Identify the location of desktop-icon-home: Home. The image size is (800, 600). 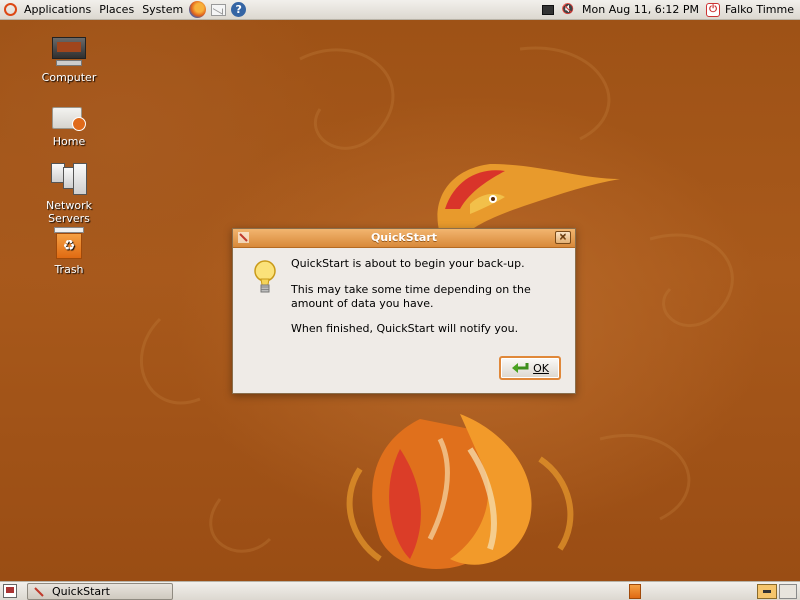
(69, 125).